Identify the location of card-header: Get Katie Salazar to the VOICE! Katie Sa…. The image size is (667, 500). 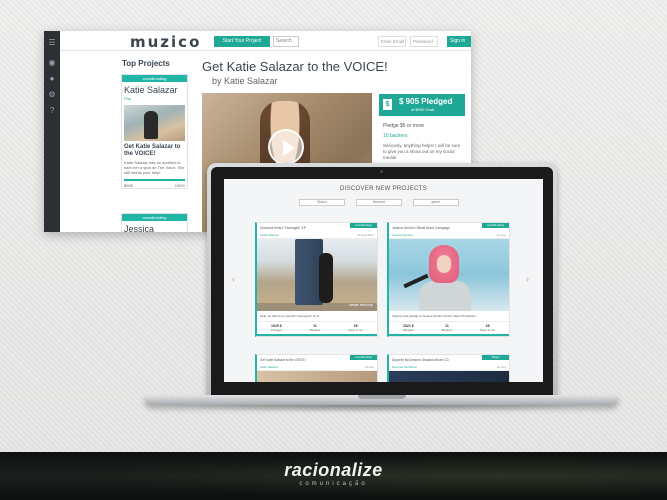
(317, 363).